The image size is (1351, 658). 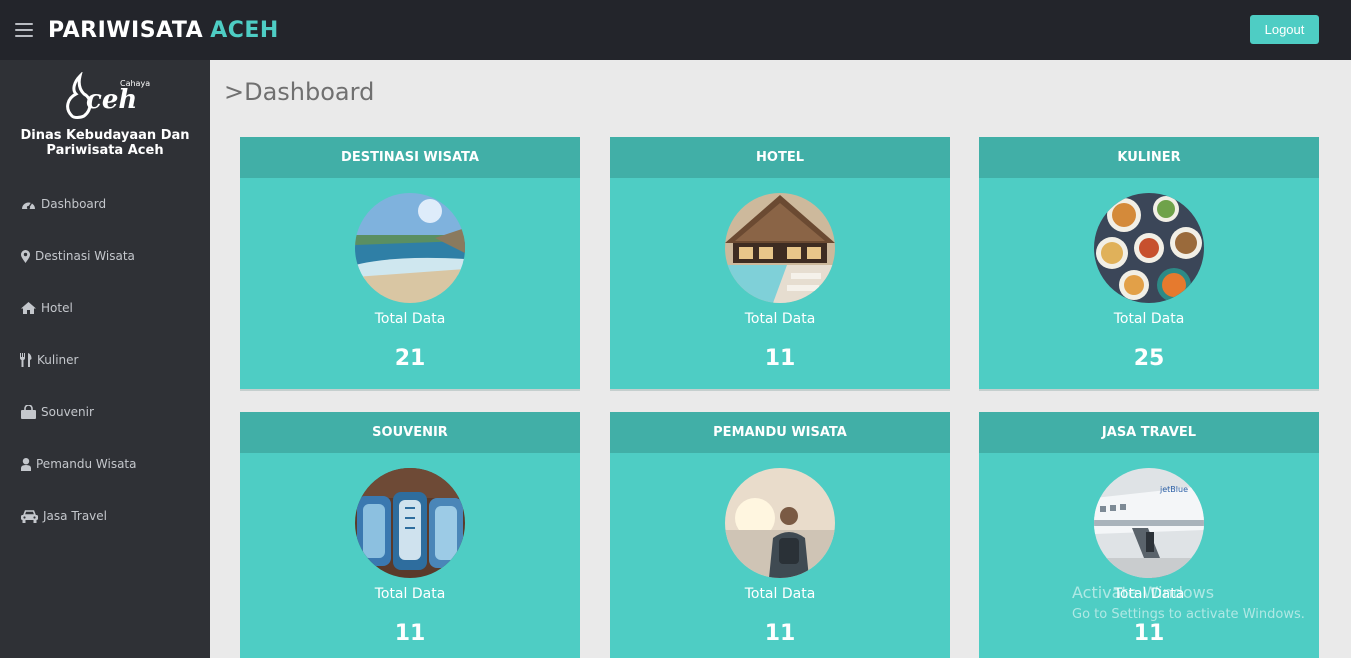 What do you see at coordinates (57, 308) in the screenshot?
I see `sidebar-item-label: Hotel` at bounding box center [57, 308].